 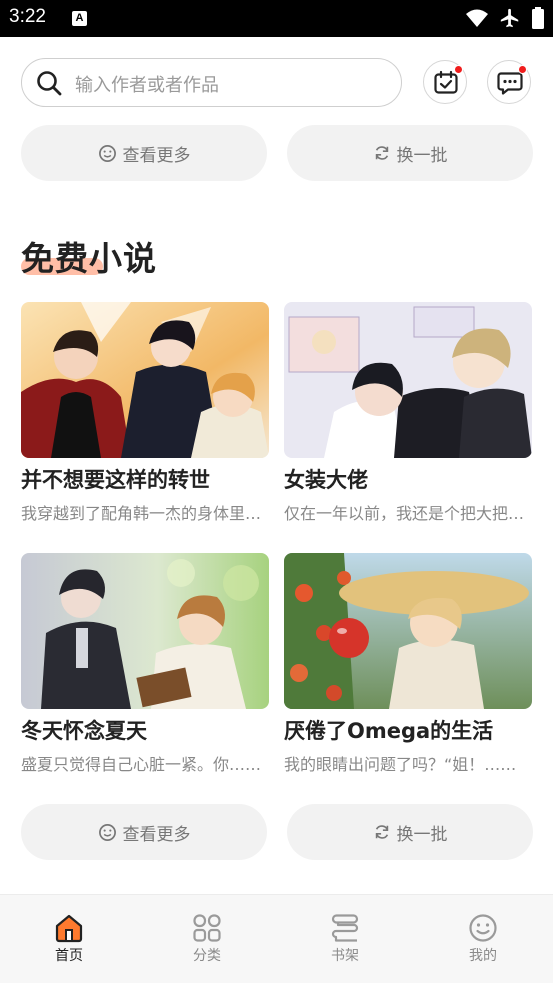 I want to click on status-time: 3:22, so click(x=27, y=16).